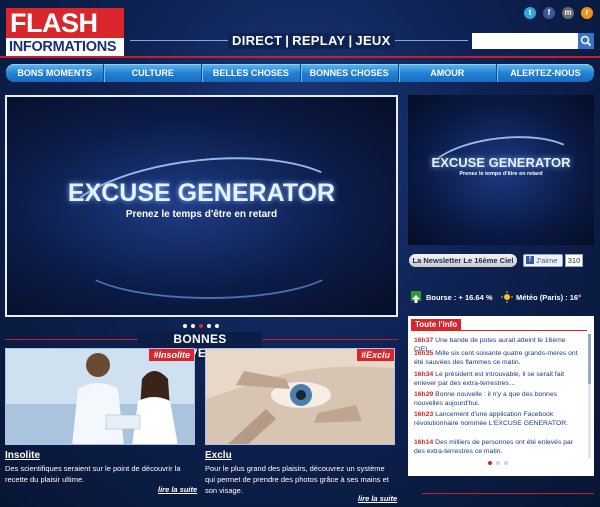 This screenshot has height=507, width=600. I want to click on meteo-stat: Météo (Paris) : 16°, so click(549, 297).